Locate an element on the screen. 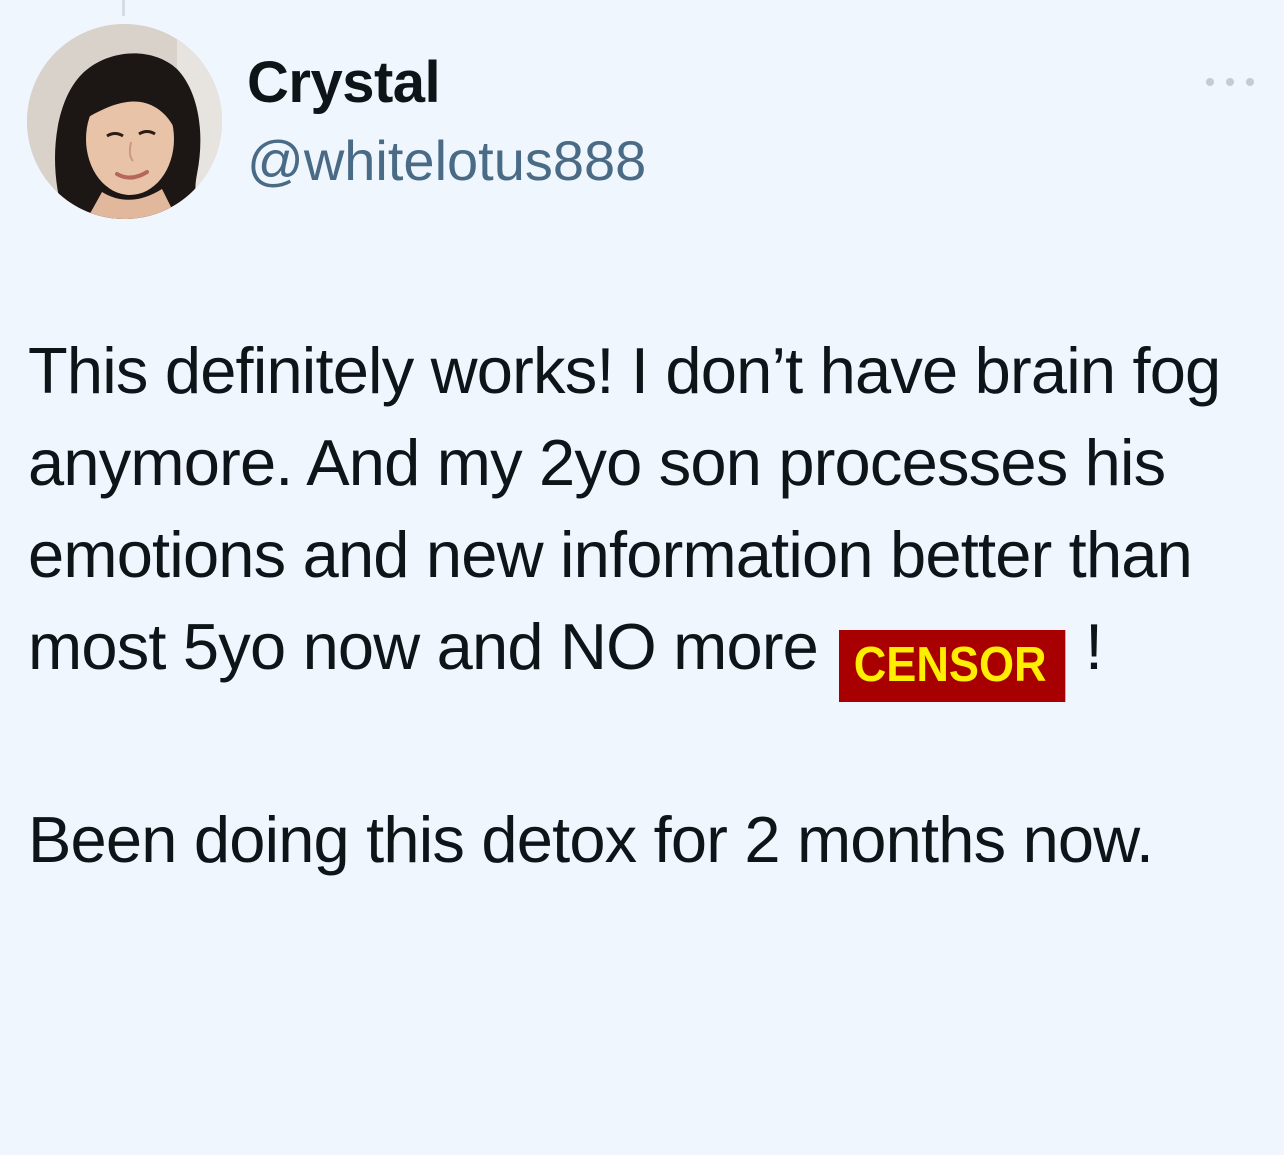  more-options-button is located at coordinates (1230, 82).